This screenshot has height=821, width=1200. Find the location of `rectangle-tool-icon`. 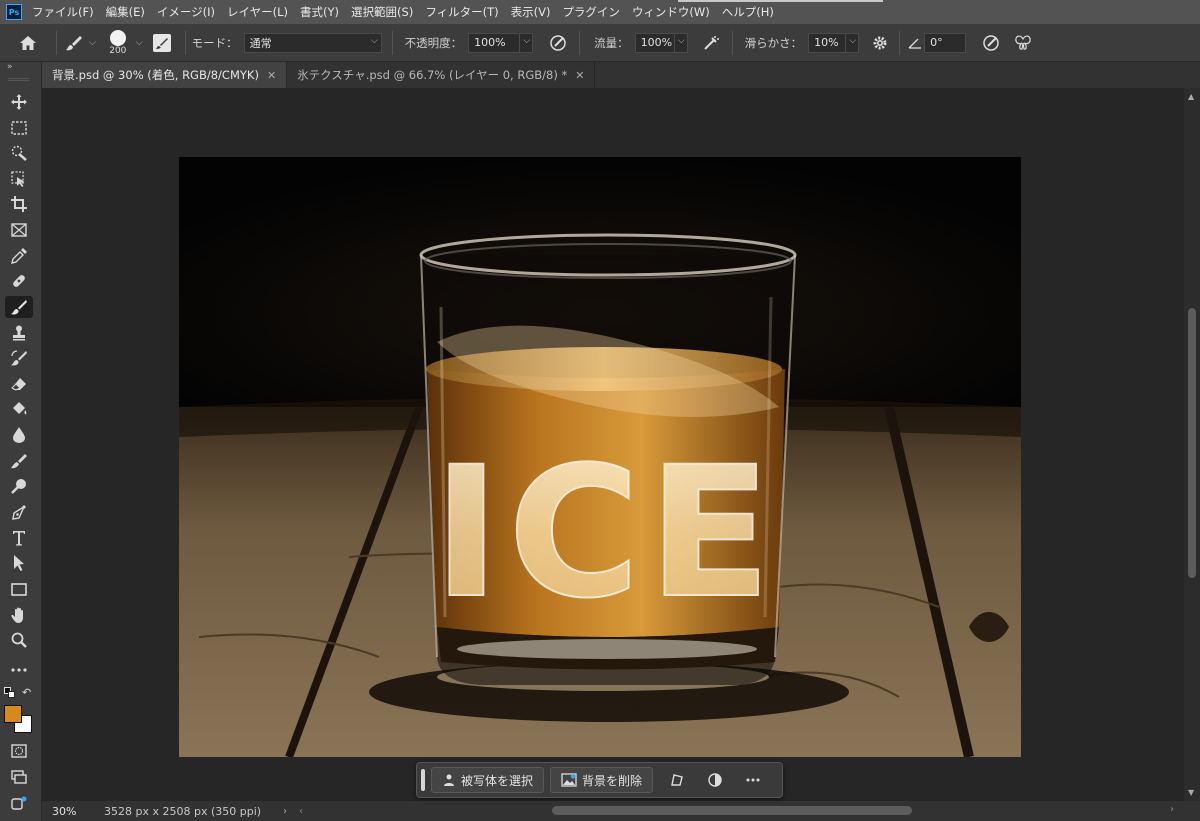

rectangle-tool-icon is located at coordinates (19, 589).